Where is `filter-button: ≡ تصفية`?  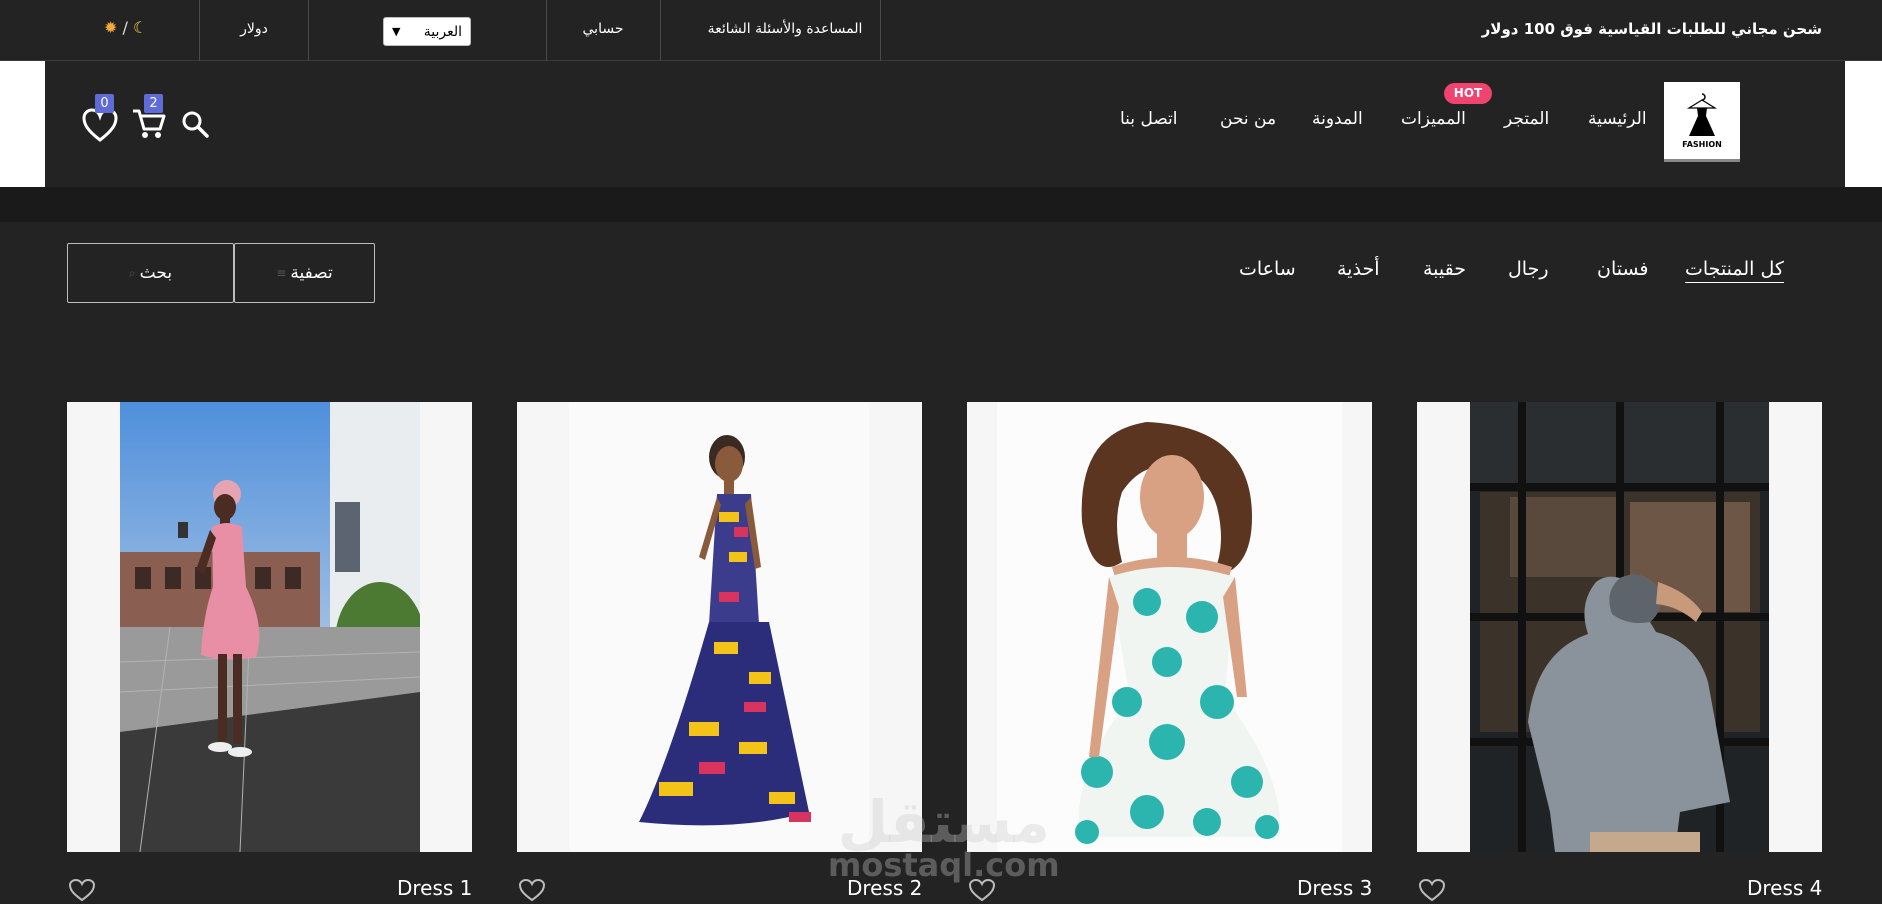 filter-button: ≡ تصفية is located at coordinates (304, 273).